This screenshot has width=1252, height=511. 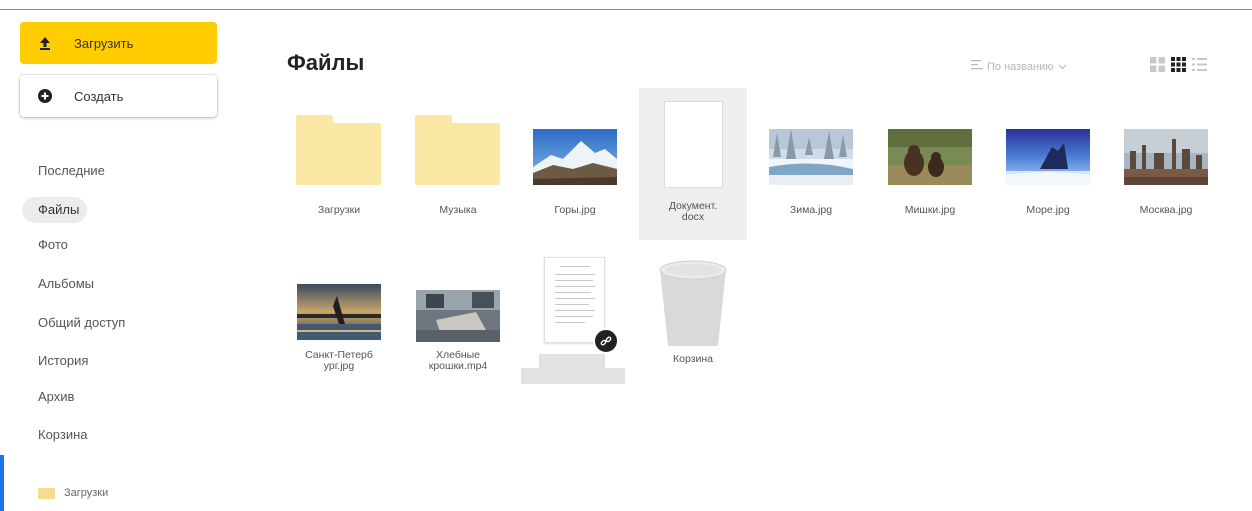 I want to click on create-label: Создать, so click(x=99, y=96).